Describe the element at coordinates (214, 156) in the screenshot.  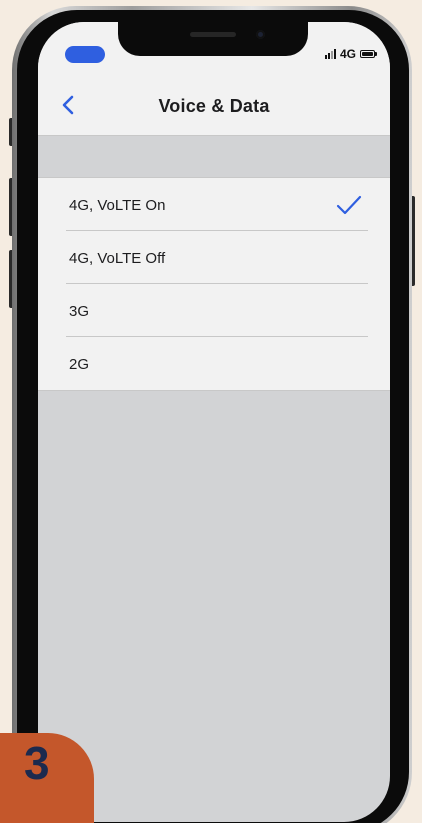
I see `section-header-spacer` at that location.